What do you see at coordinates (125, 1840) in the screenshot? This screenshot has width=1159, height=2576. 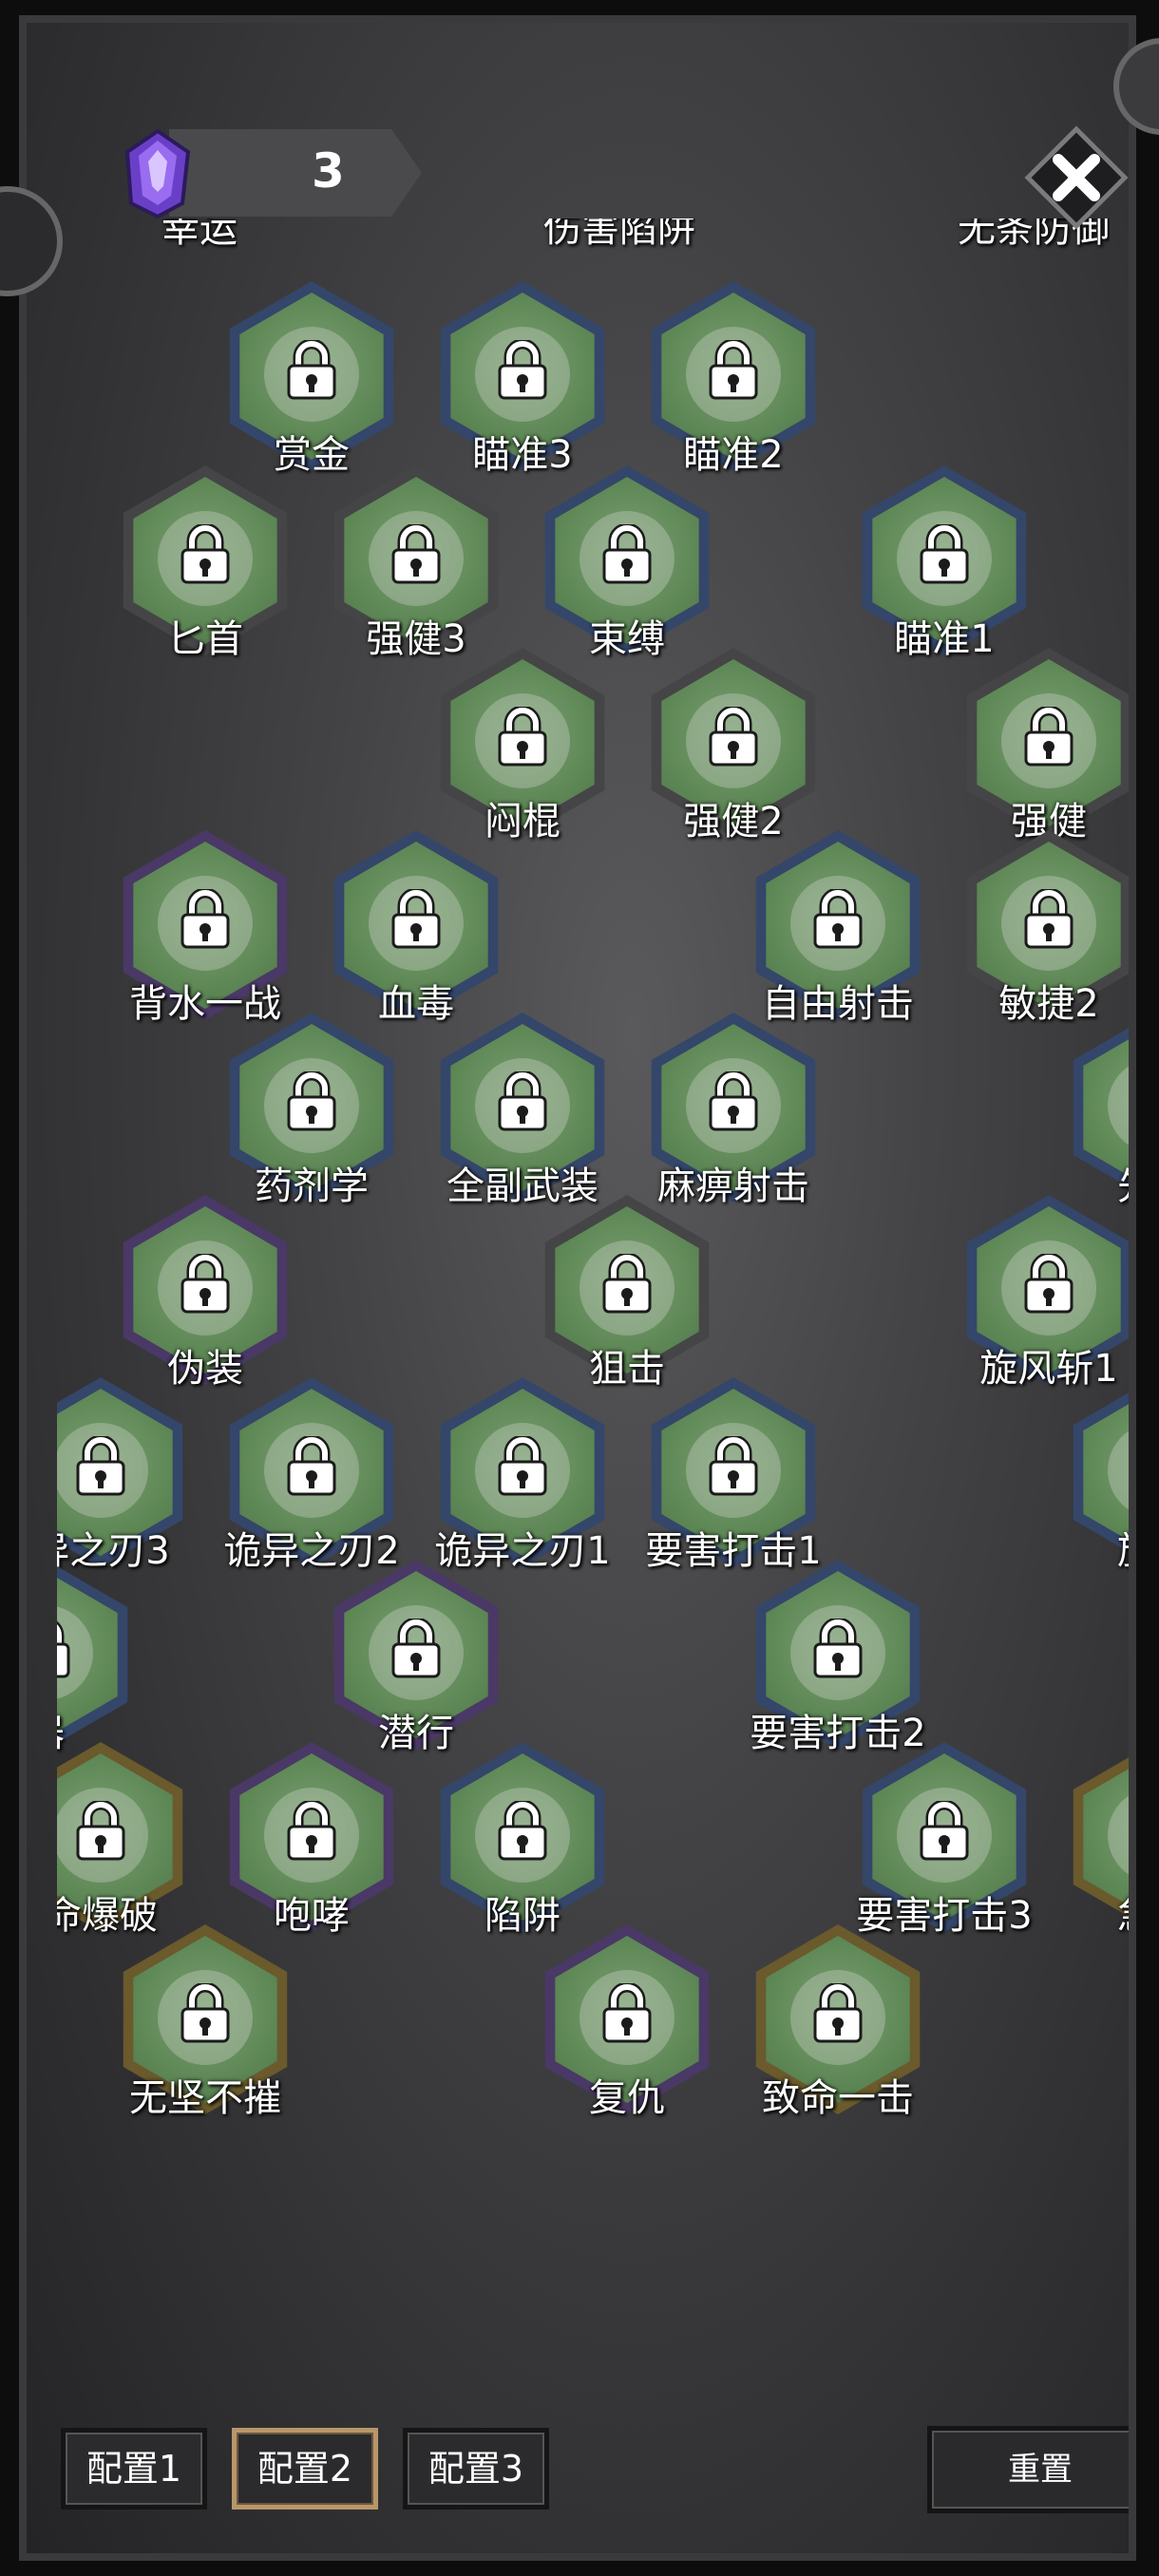 I see `skill-node: 命爆破` at bounding box center [125, 1840].